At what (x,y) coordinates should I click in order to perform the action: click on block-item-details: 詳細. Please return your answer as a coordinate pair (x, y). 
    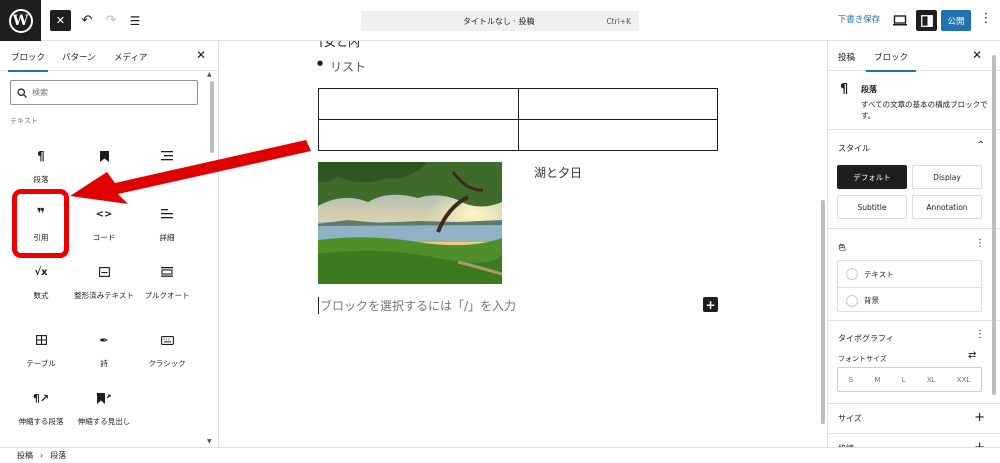
    Looking at the image, I should click on (167, 224).